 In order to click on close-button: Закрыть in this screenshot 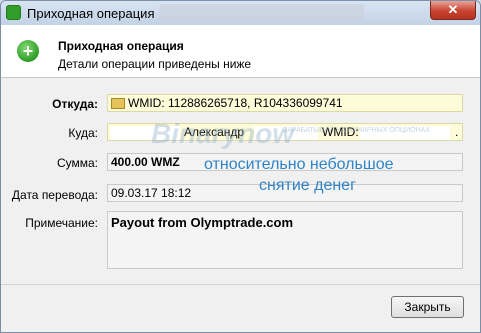, I will do `click(427, 307)`.